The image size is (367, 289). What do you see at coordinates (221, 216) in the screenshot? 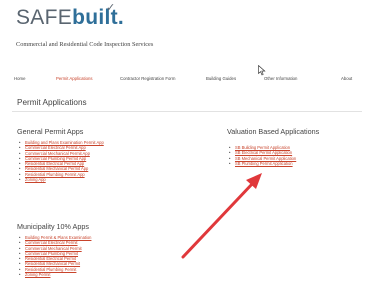
I see `red-arrow-annotation` at bounding box center [221, 216].